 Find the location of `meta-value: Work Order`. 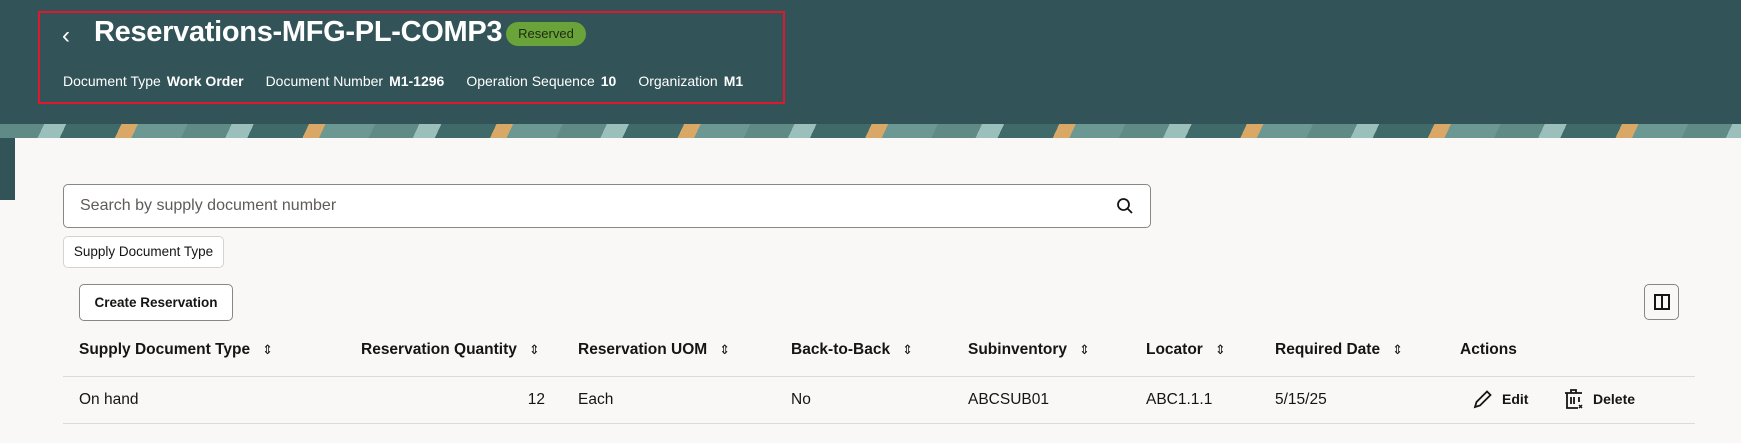

meta-value: Work Order is located at coordinates (205, 81).